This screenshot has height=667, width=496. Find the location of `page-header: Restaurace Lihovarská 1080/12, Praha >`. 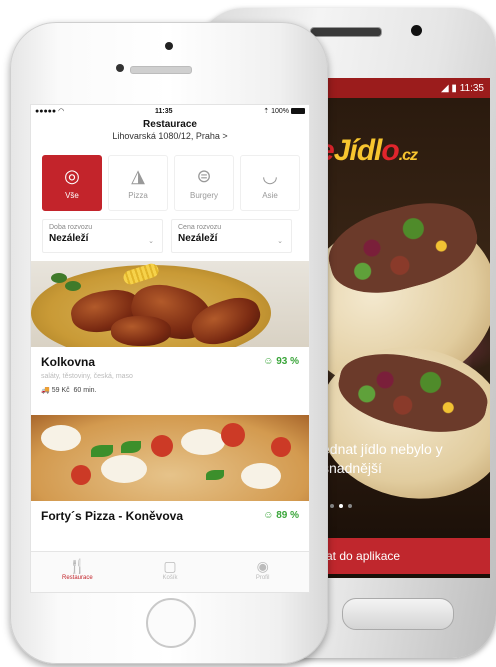

page-header: Restaurace Lihovarská 1080/12, Praha > is located at coordinates (170, 133).